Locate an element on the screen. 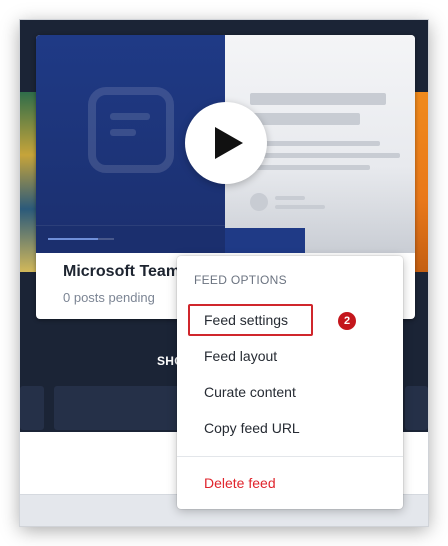 Image resolution: width=448 pixels, height=546 pixels. play-icon is located at coordinates (229, 143).